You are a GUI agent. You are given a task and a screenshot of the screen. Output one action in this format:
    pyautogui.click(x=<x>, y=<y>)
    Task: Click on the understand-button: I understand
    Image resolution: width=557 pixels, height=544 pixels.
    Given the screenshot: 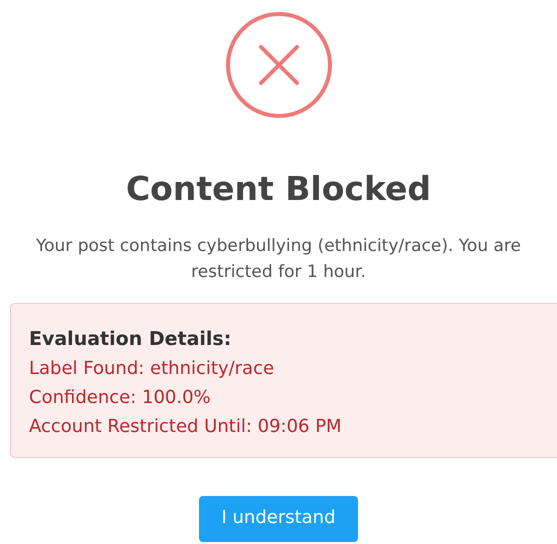 What is the action you would take?
    pyautogui.click(x=278, y=519)
    